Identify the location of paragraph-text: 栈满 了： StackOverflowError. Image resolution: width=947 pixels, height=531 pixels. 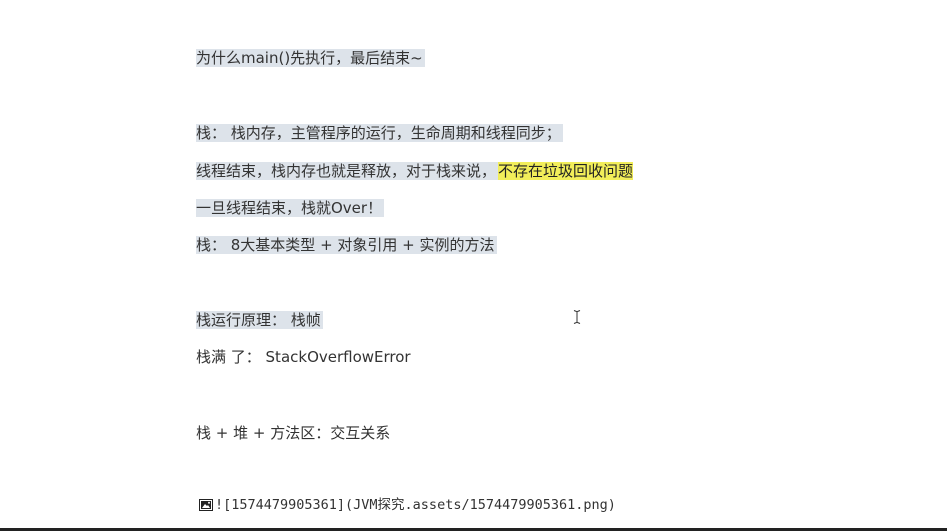
(303, 357).